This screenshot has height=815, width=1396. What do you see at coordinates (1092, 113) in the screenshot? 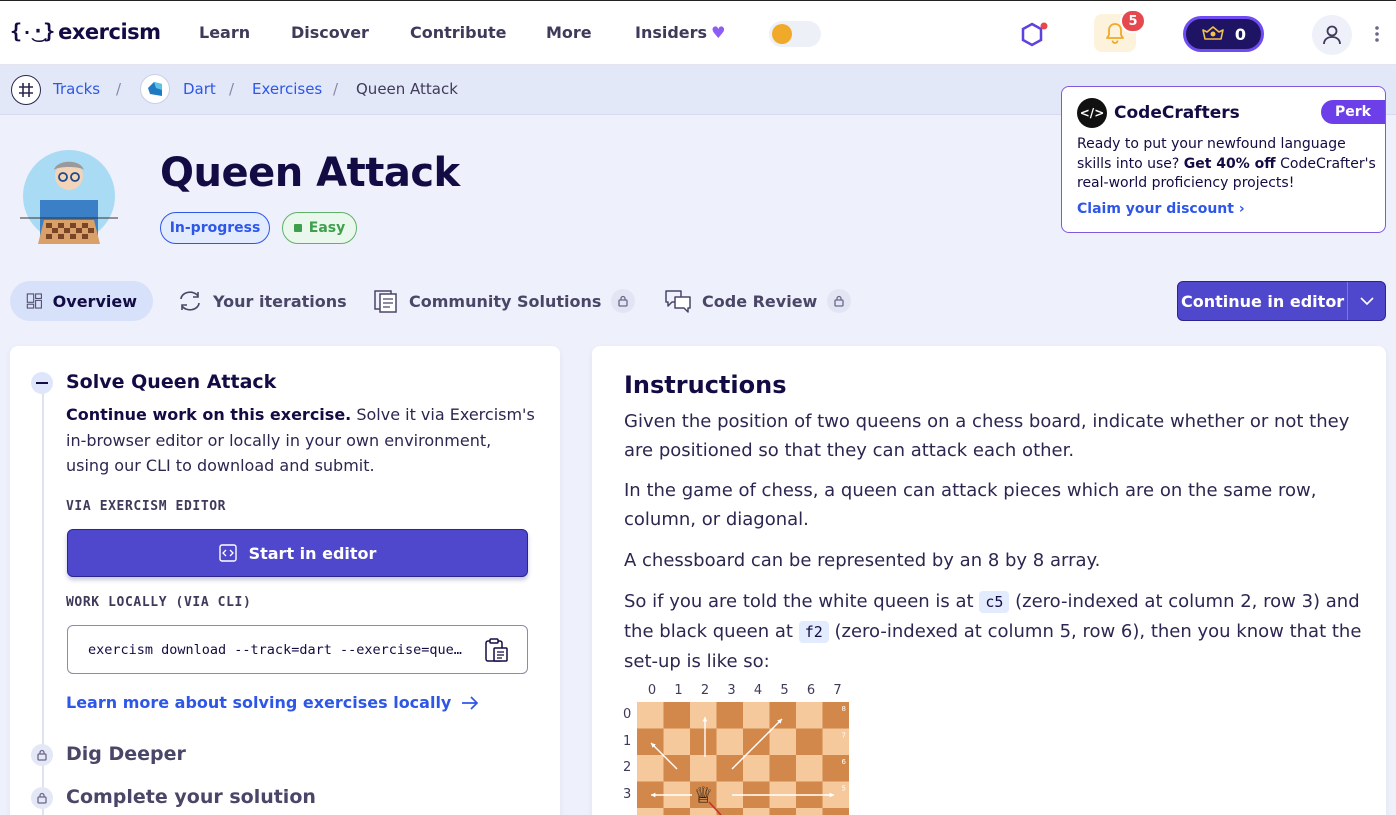
I see `codecrafters-logo-icon: </>` at bounding box center [1092, 113].